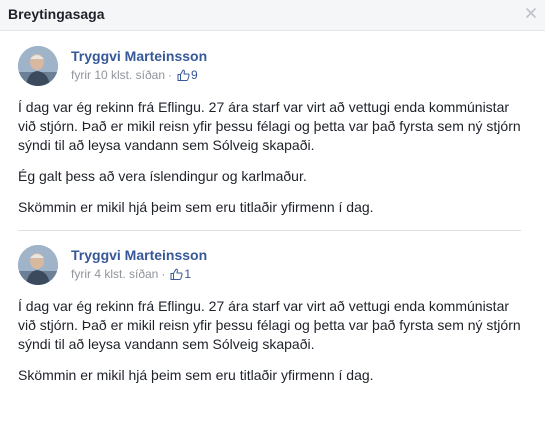  I want to click on timestamp: fyrir 10 klst. síðan, so click(118, 75).